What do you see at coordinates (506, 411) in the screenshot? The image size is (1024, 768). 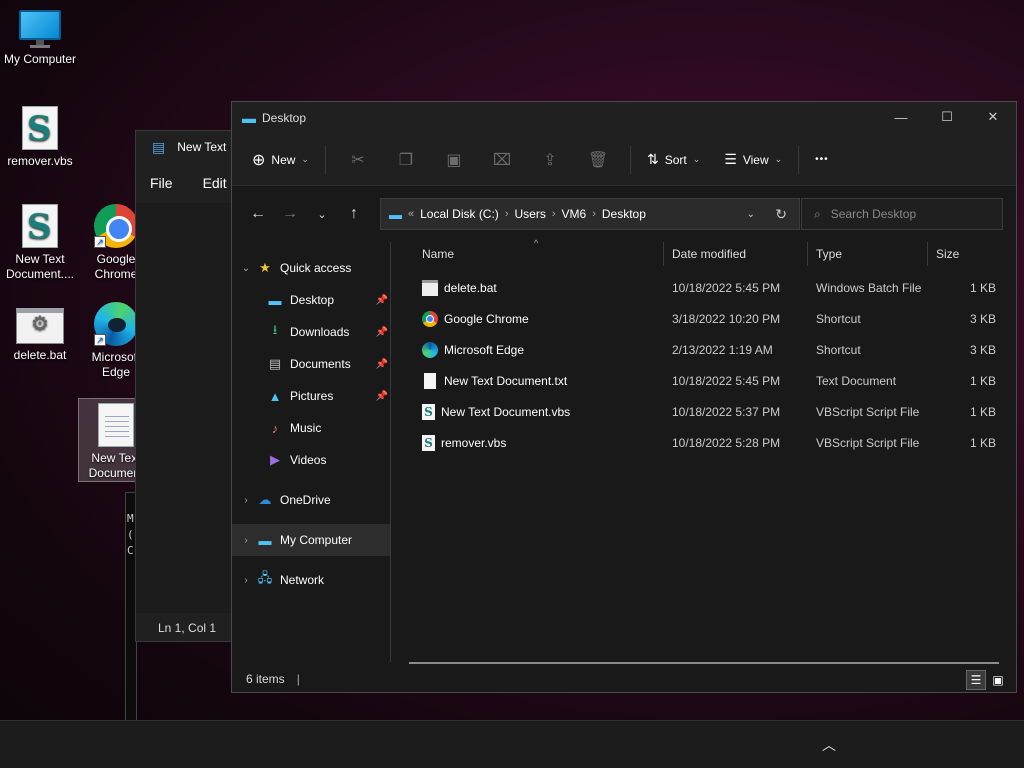 I see `file-name: New Text Document.vbs` at bounding box center [506, 411].